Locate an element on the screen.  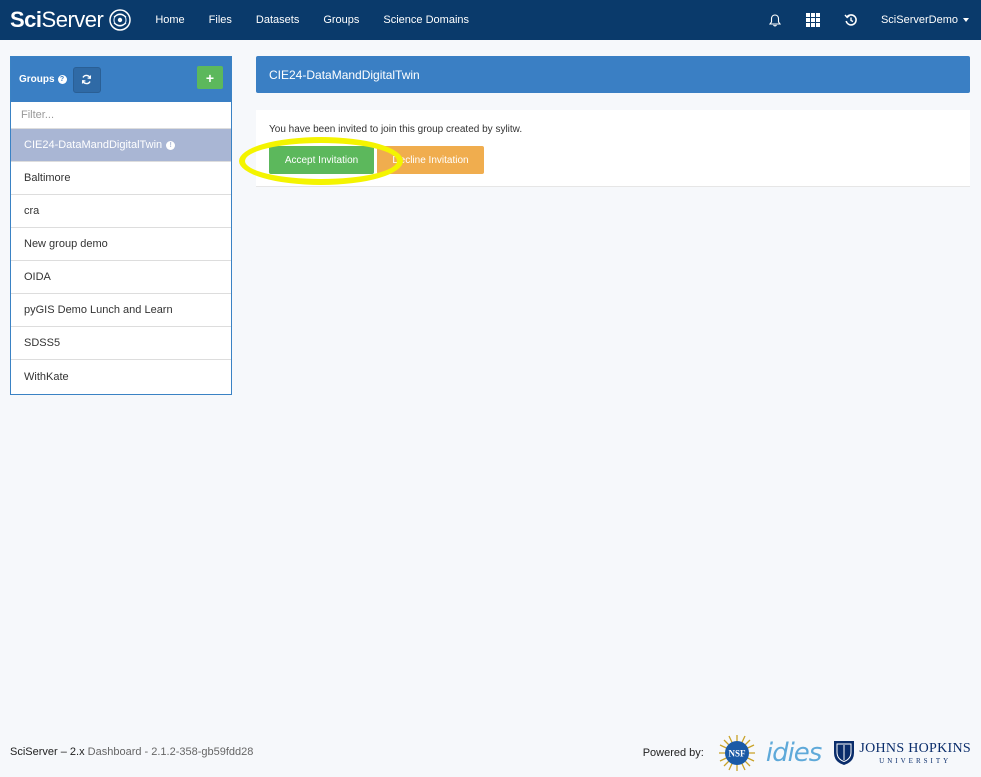
nav-home: Home is located at coordinates (169, 20).